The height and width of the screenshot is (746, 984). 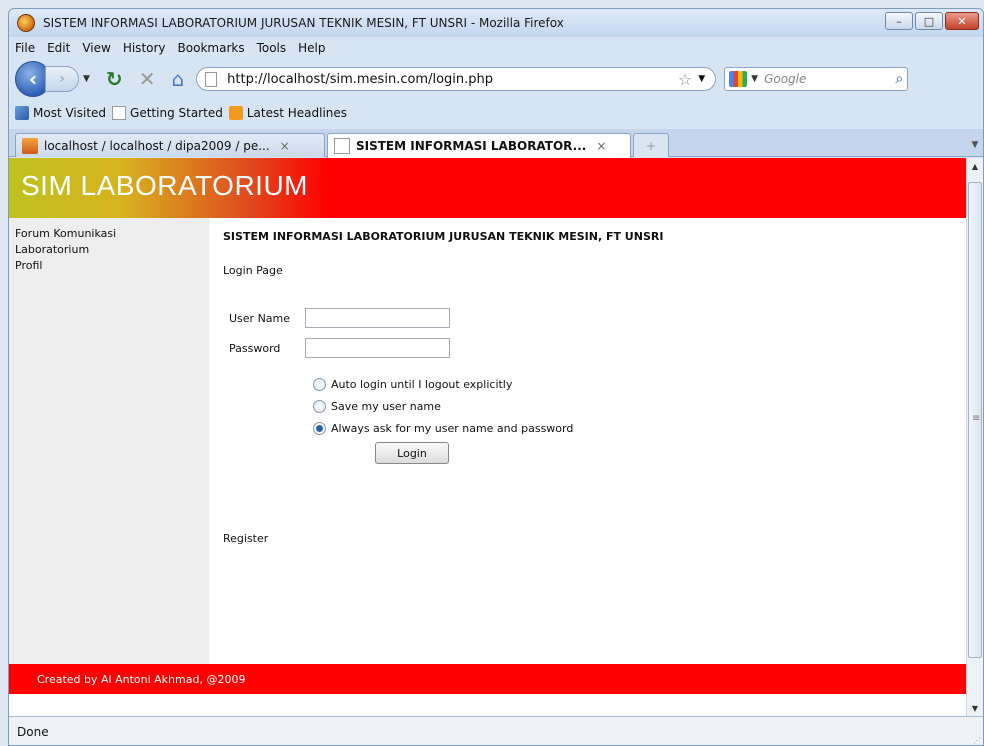 I want to click on sidebar-item-forum: Forum Komunikasi, so click(x=109, y=234).